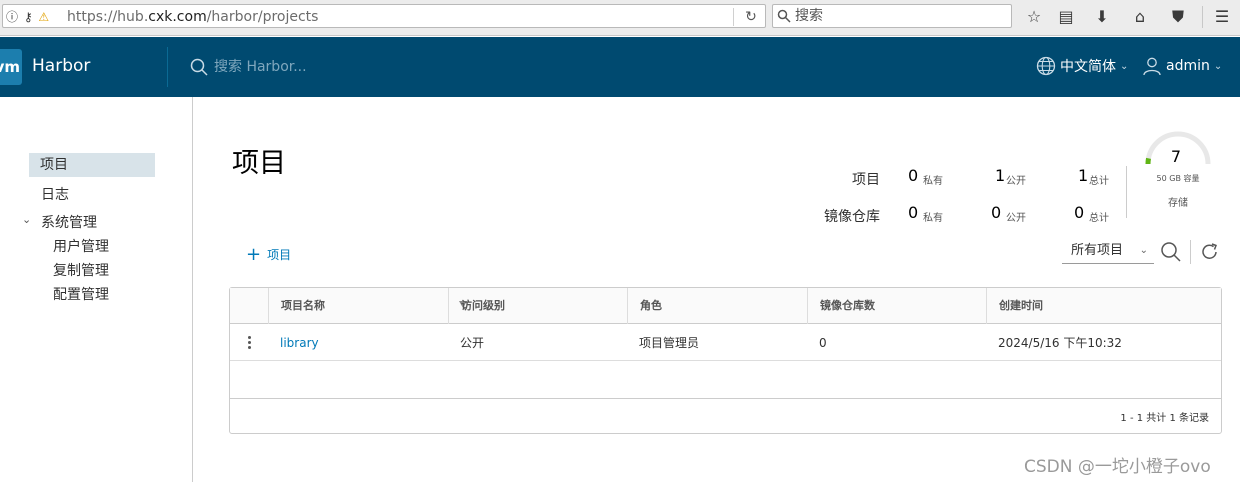 The width and height of the screenshot is (1240, 482). Describe the element at coordinates (1152, 66) in the screenshot. I see `user-icon` at that location.